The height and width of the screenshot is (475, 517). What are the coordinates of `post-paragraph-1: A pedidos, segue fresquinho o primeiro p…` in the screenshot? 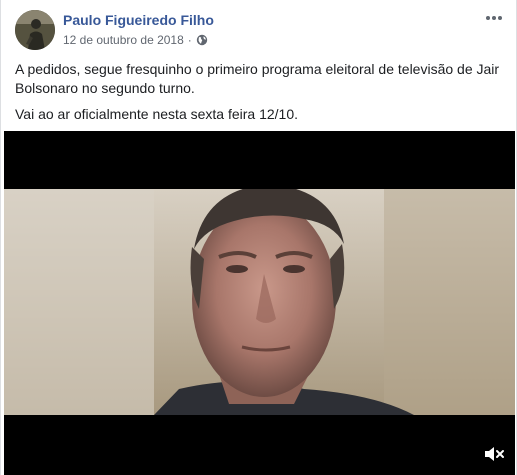 It's located at (257, 78).